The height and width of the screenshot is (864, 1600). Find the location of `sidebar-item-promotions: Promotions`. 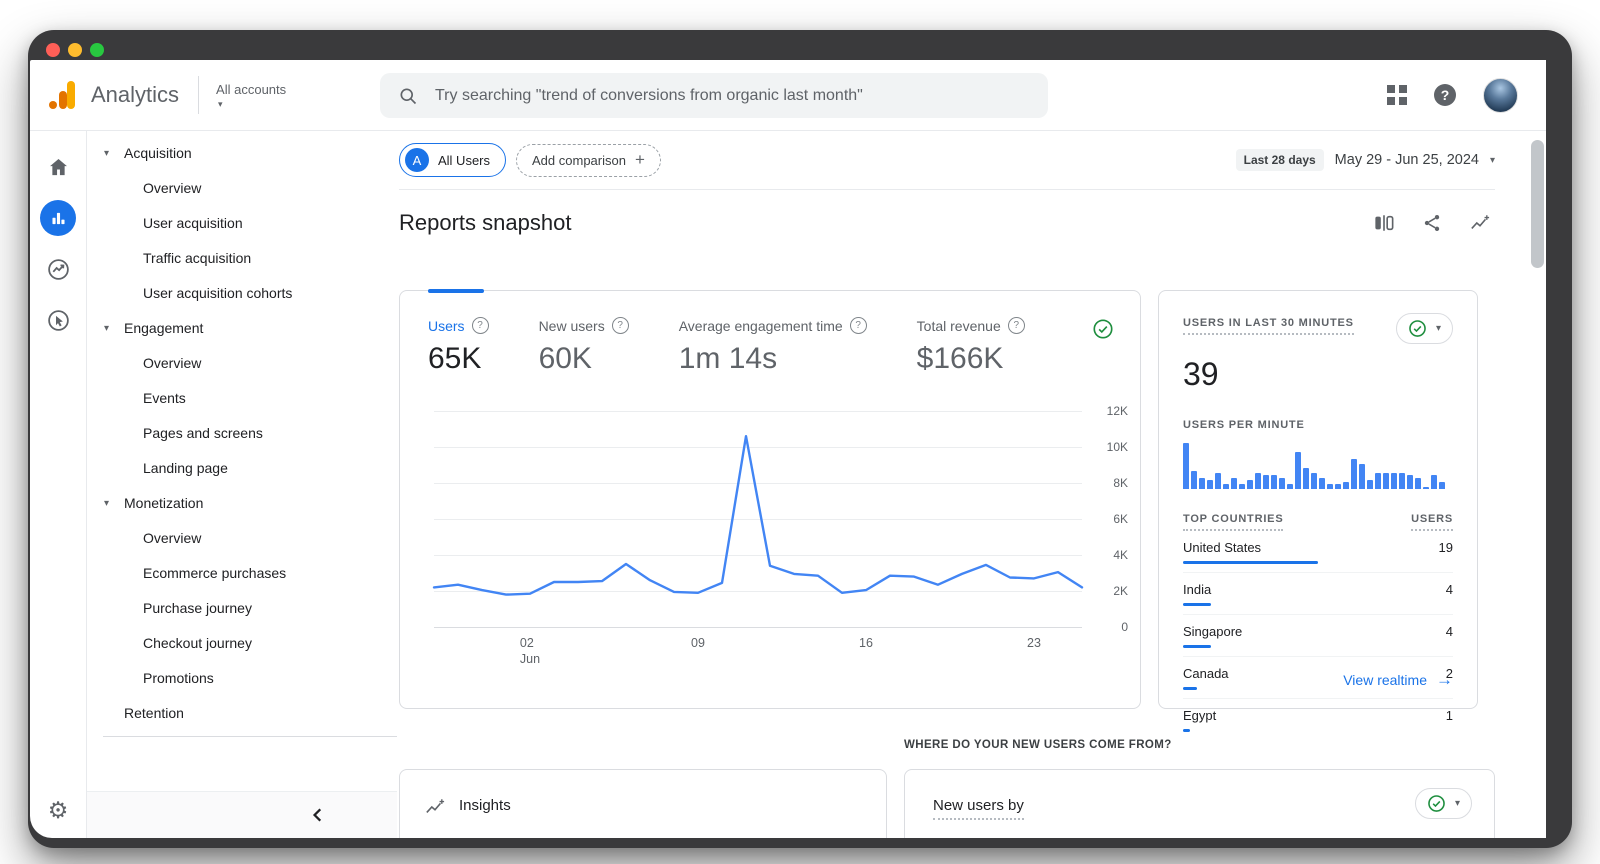

sidebar-item-promotions: Promotions is located at coordinates (242, 677).